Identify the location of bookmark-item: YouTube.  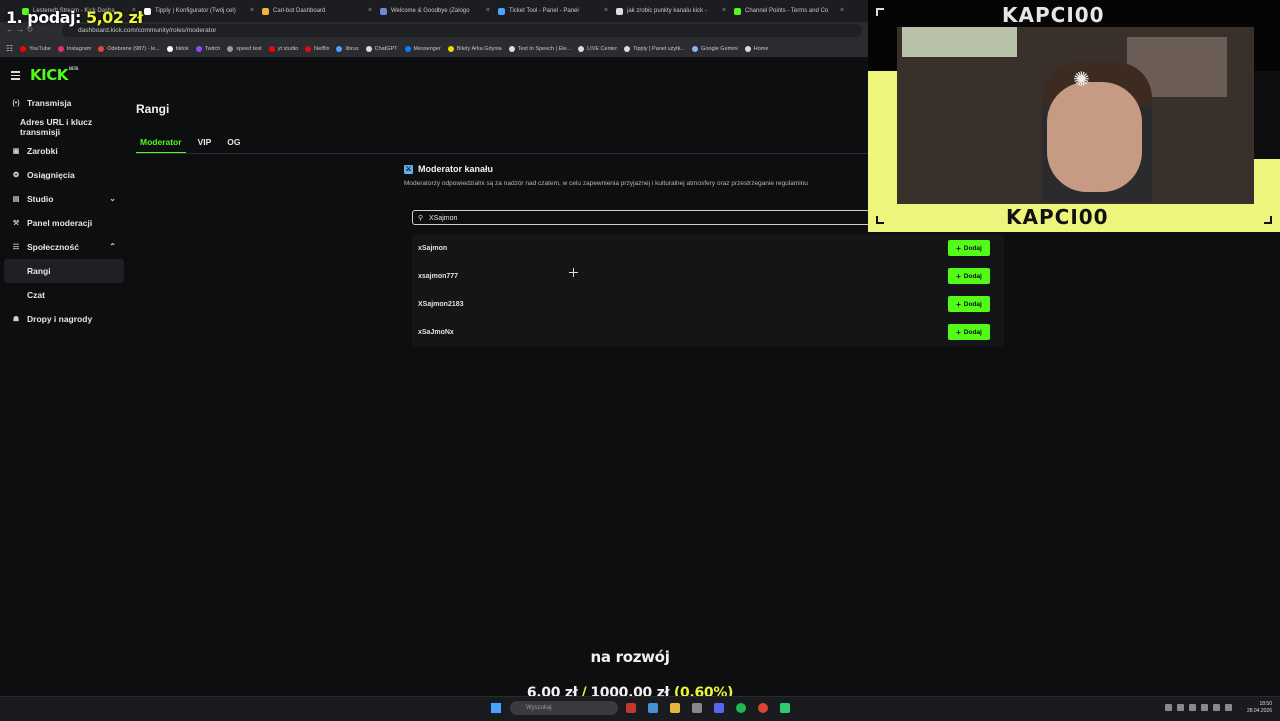
(35, 48).